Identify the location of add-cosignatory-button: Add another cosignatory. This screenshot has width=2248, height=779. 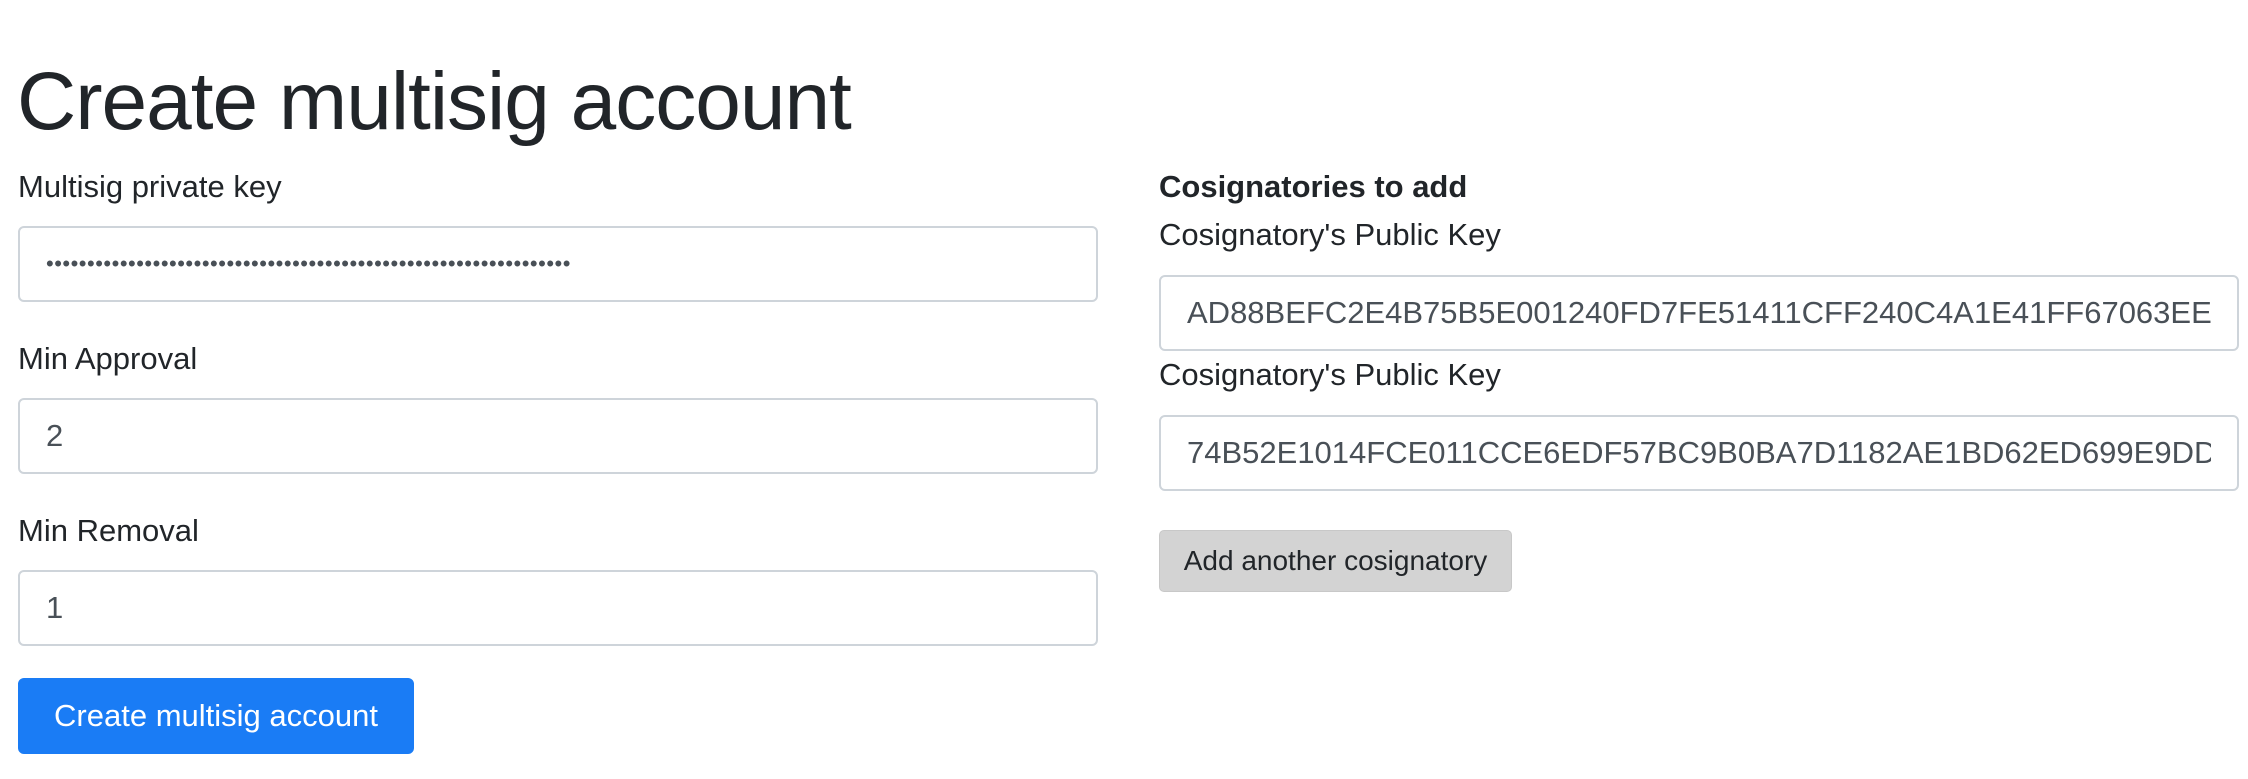
(1335, 561).